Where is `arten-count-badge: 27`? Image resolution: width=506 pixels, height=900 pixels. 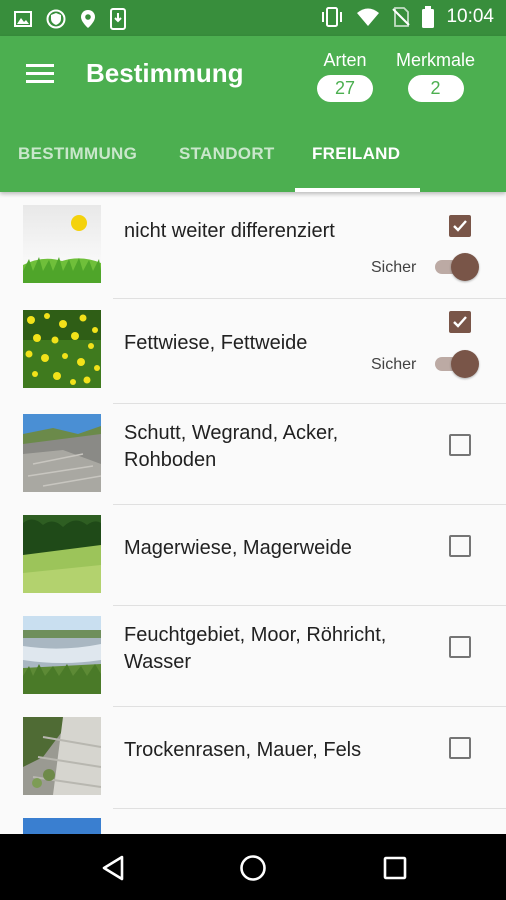 arten-count-badge: 27 is located at coordinates (345, 88).